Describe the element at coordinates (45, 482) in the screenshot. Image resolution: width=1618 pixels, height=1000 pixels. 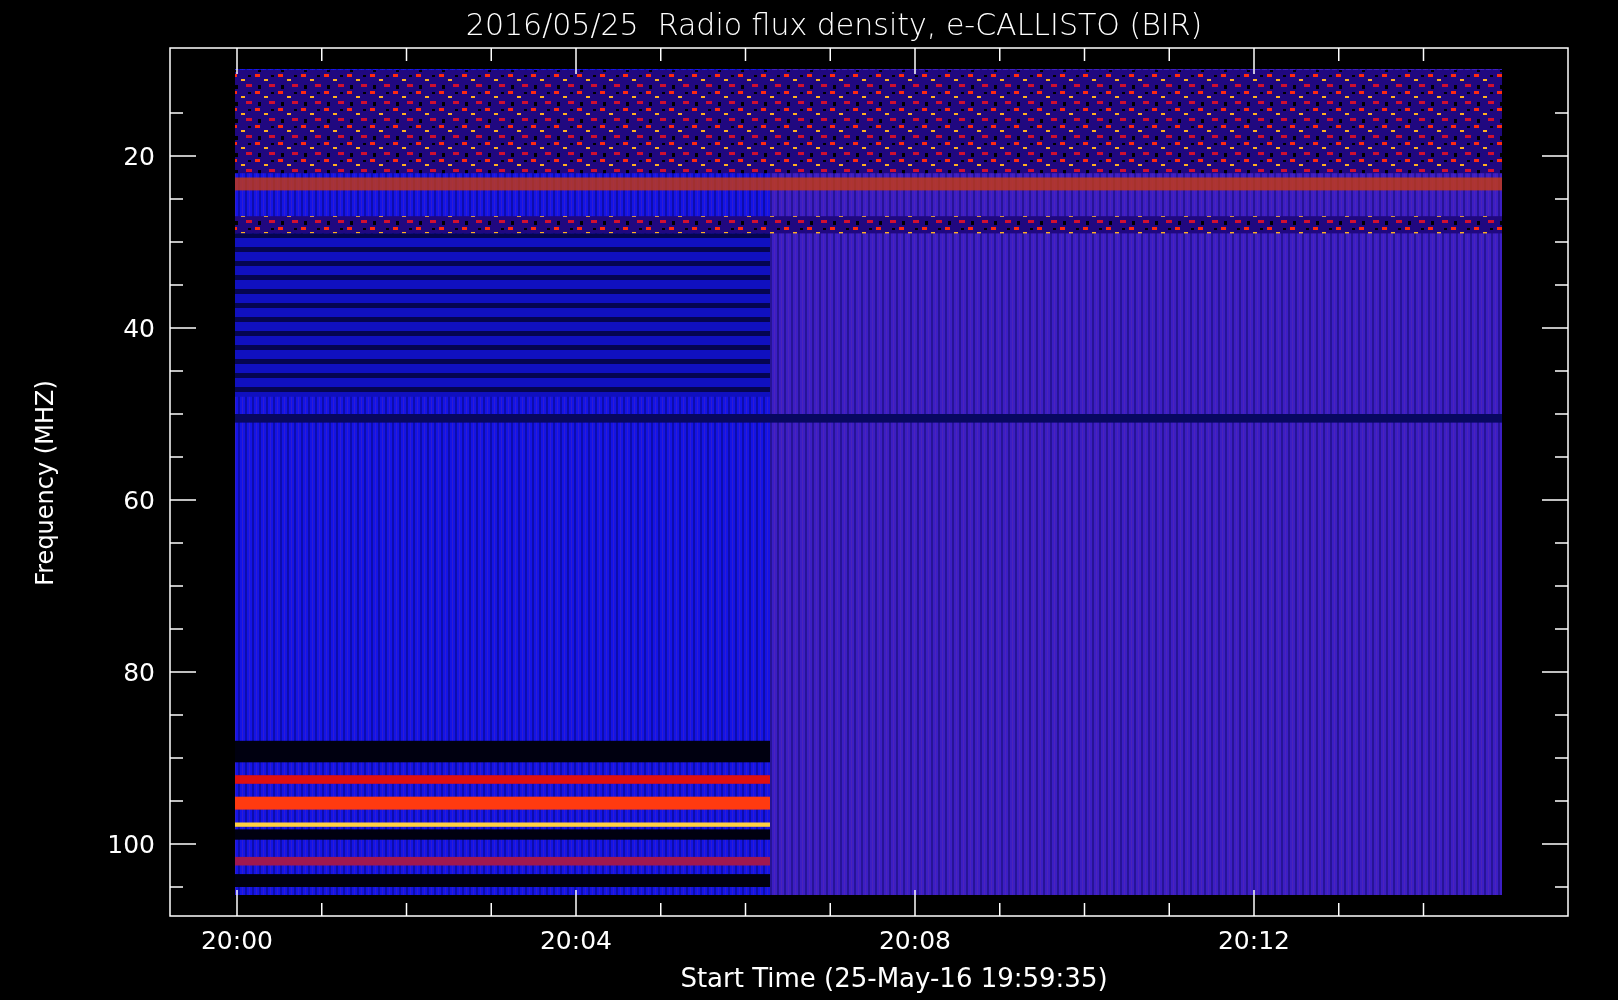
I see `y-axis-label: Frequency (MHZ)` at that location.